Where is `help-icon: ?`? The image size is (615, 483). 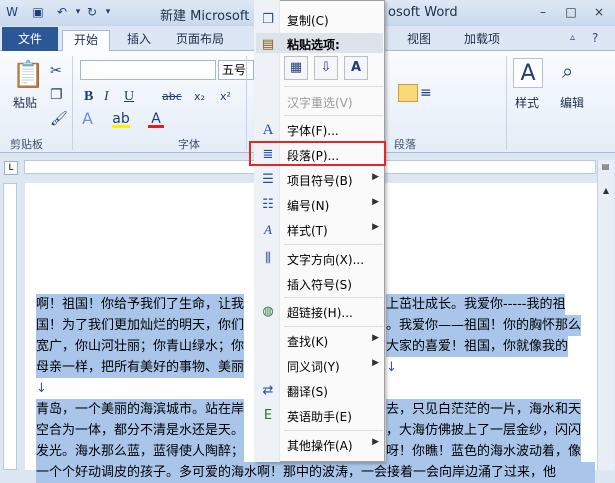 help-icon: ? is located at coordinates (595, 38).